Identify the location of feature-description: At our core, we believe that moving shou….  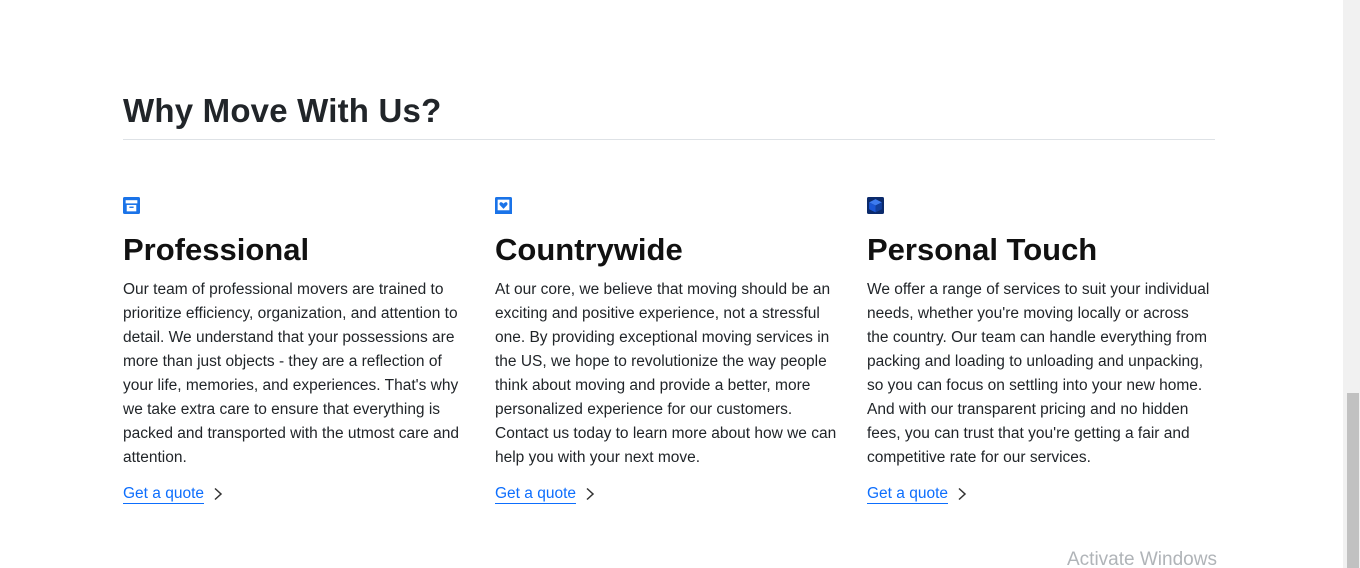
(666, 373).